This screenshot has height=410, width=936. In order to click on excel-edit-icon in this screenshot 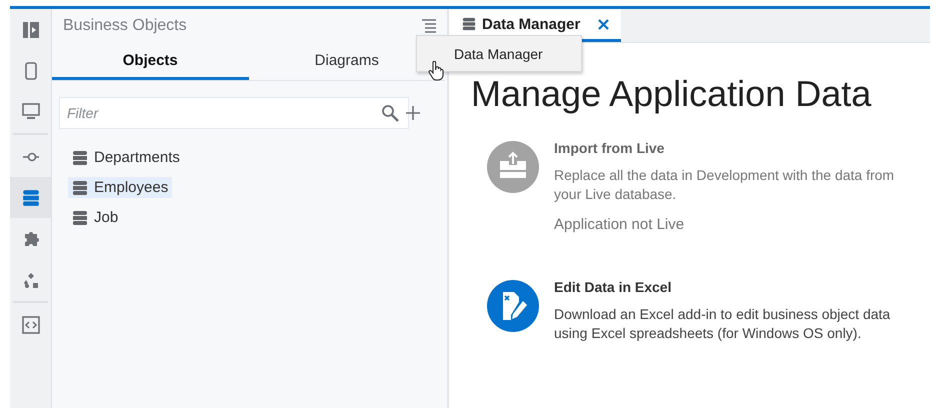, I will do `click(513, 306)`.